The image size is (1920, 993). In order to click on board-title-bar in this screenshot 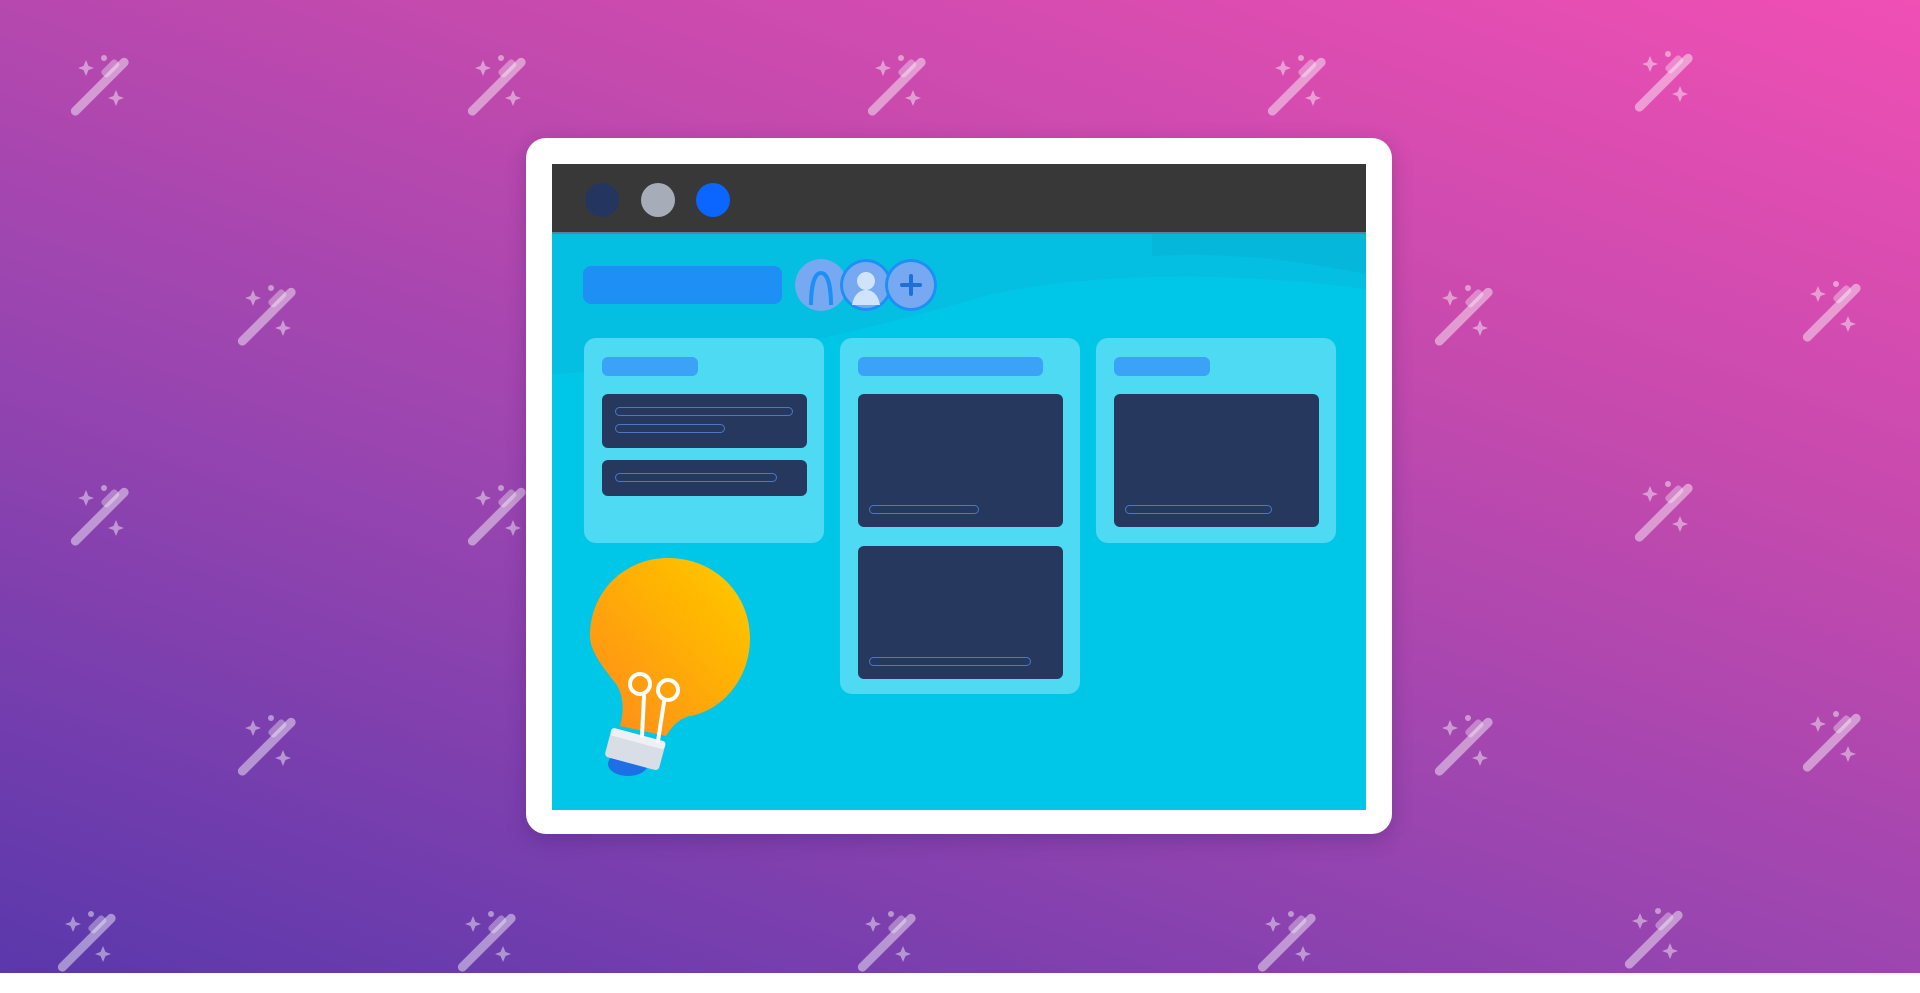, I will do `click(682, 285)`.